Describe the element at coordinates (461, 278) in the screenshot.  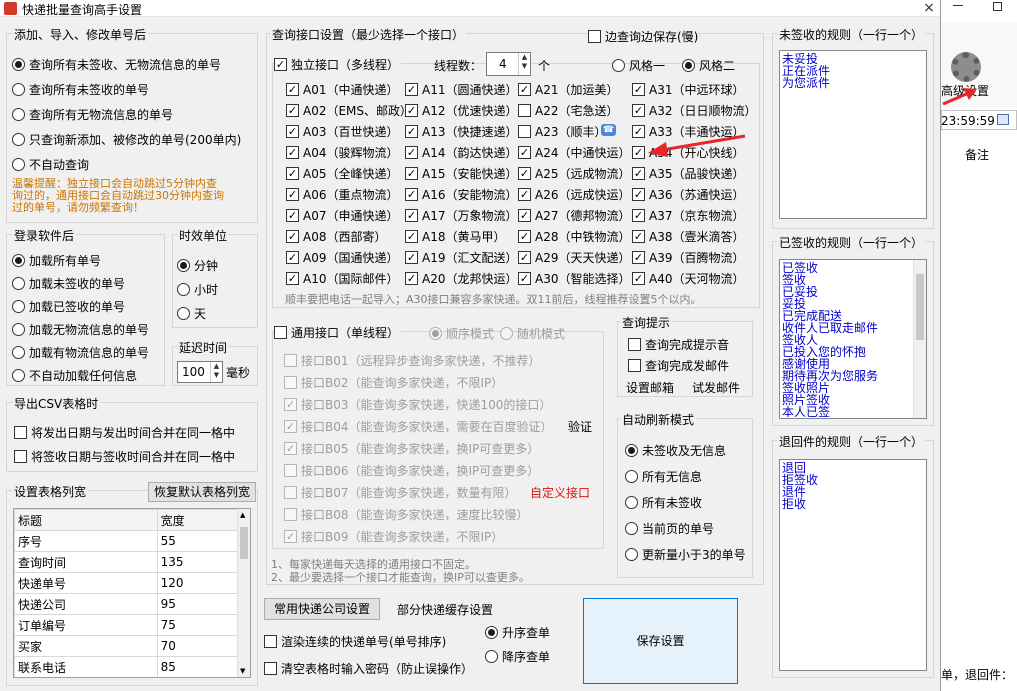
I see `api-col2-9: ✓ A20（龙邦快运）` at that location.